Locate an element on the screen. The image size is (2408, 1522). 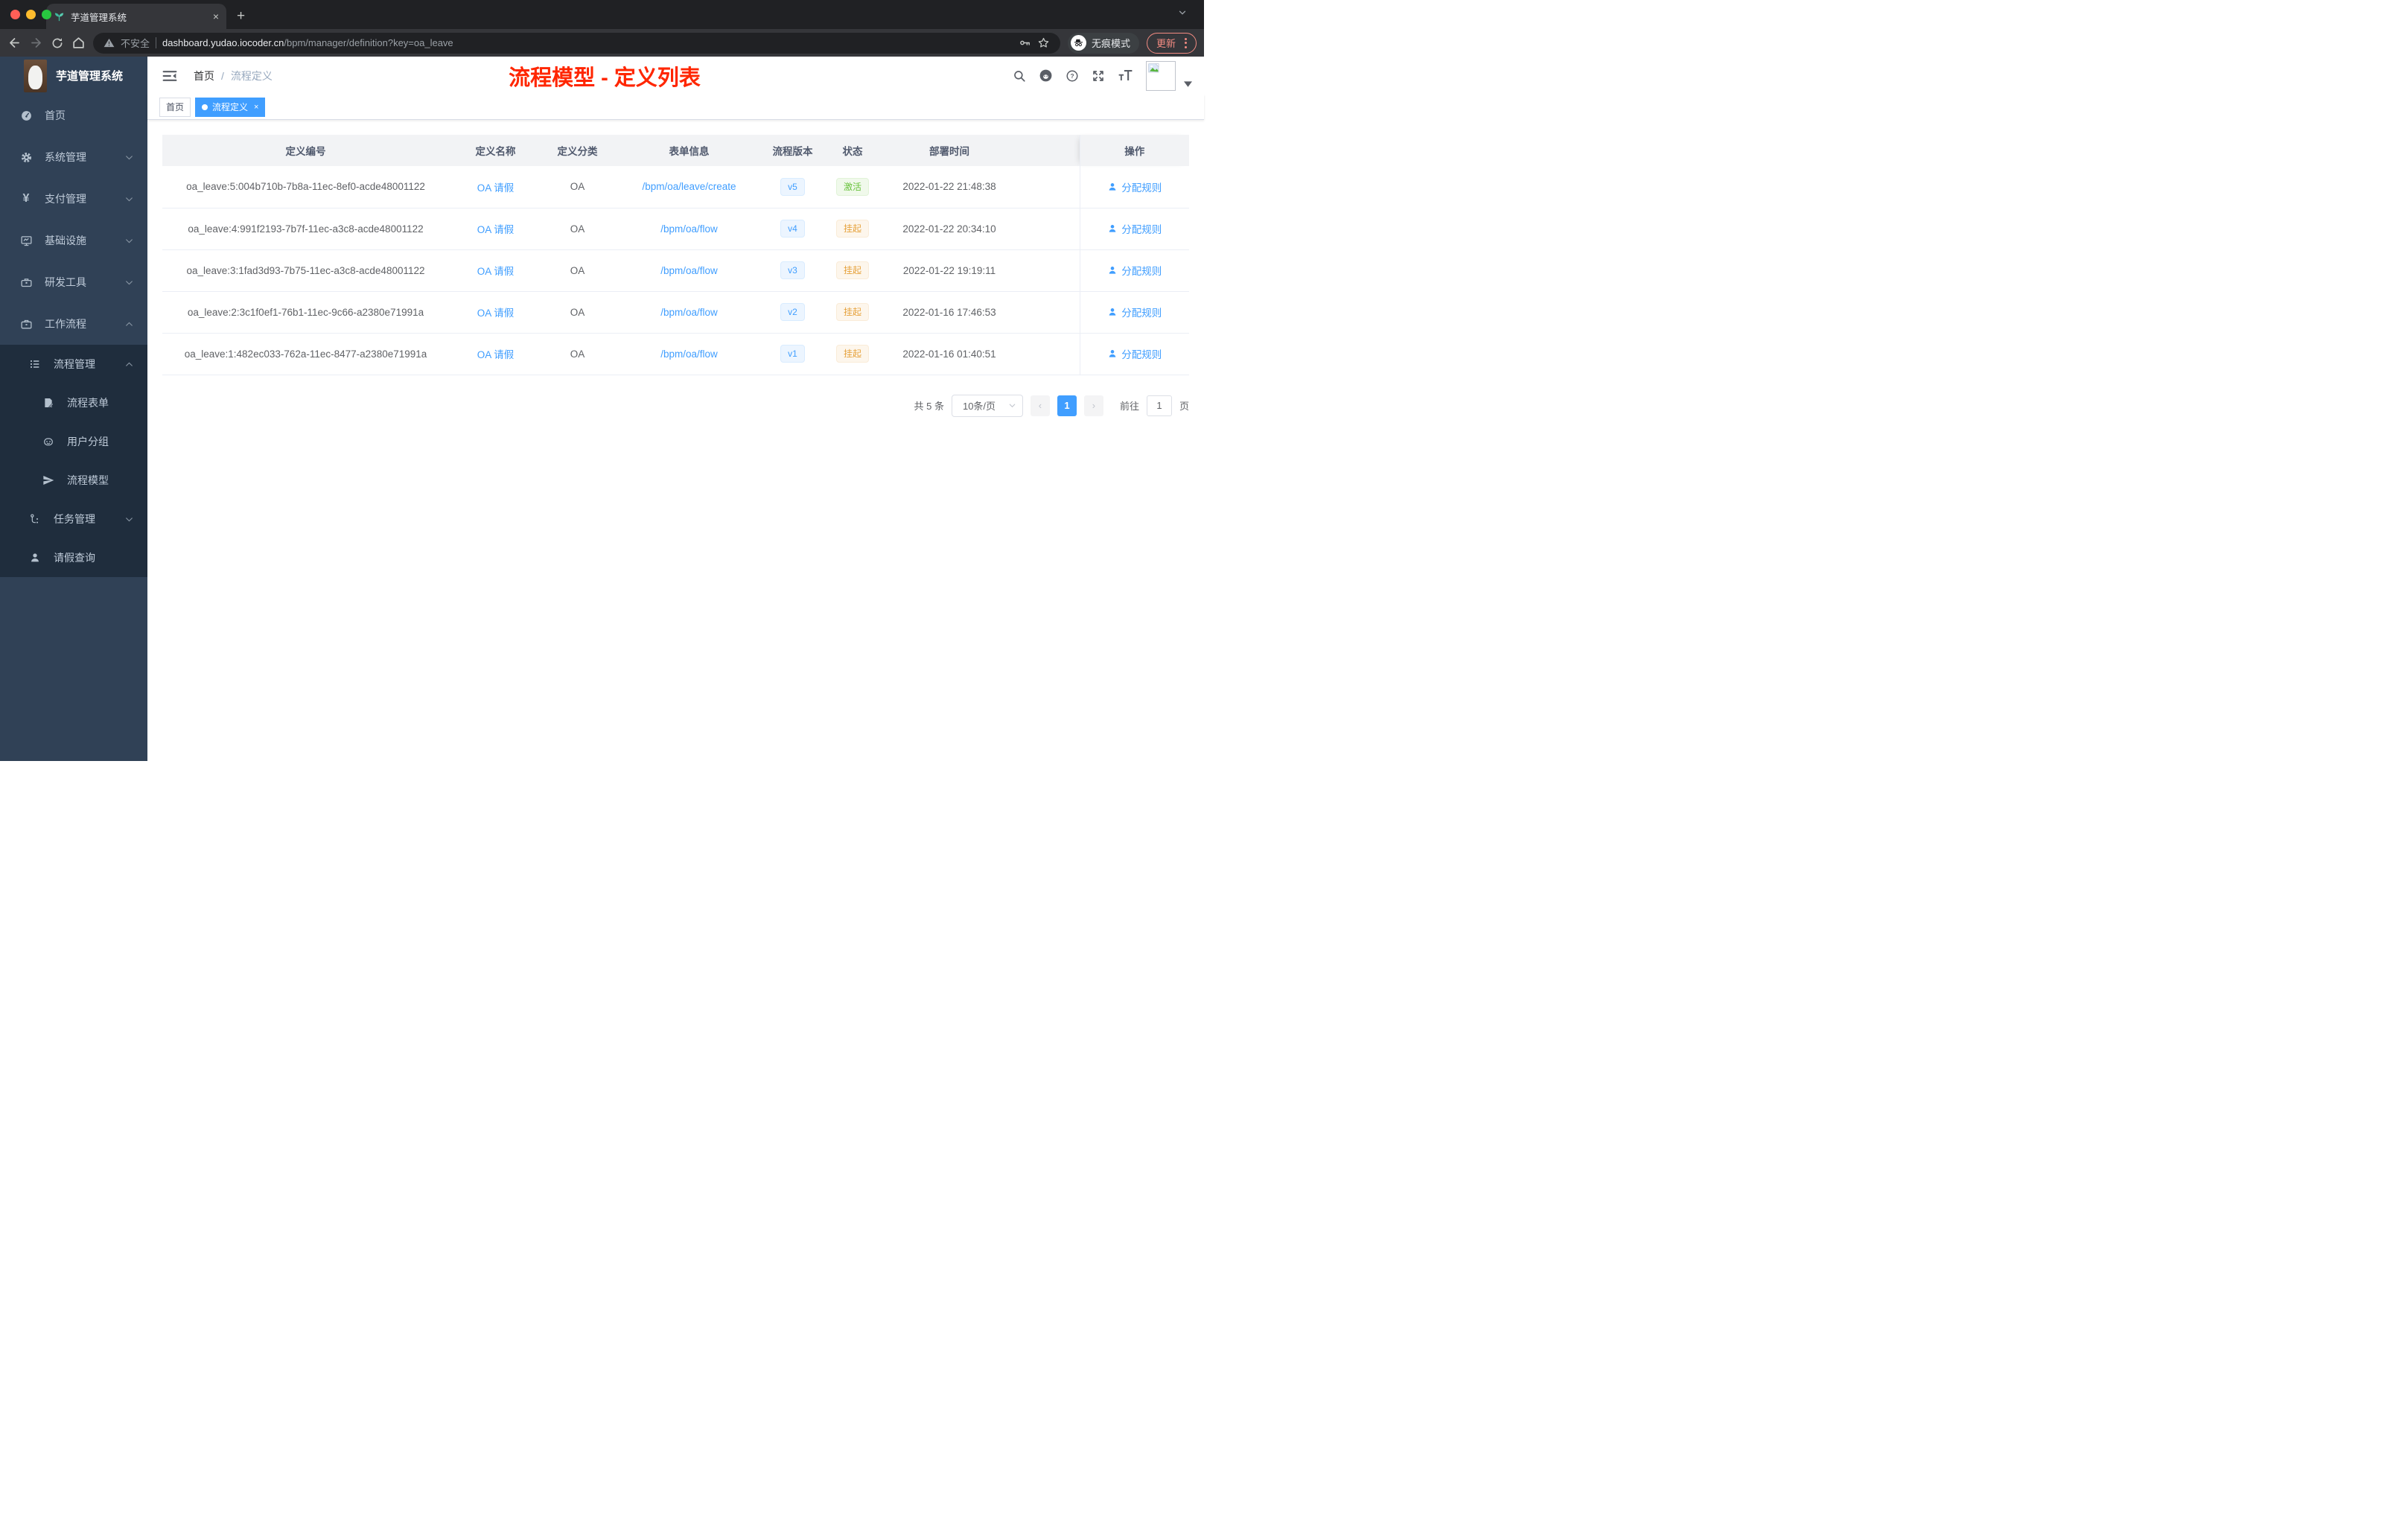
forward-icon is located at coordinates (36, 43).